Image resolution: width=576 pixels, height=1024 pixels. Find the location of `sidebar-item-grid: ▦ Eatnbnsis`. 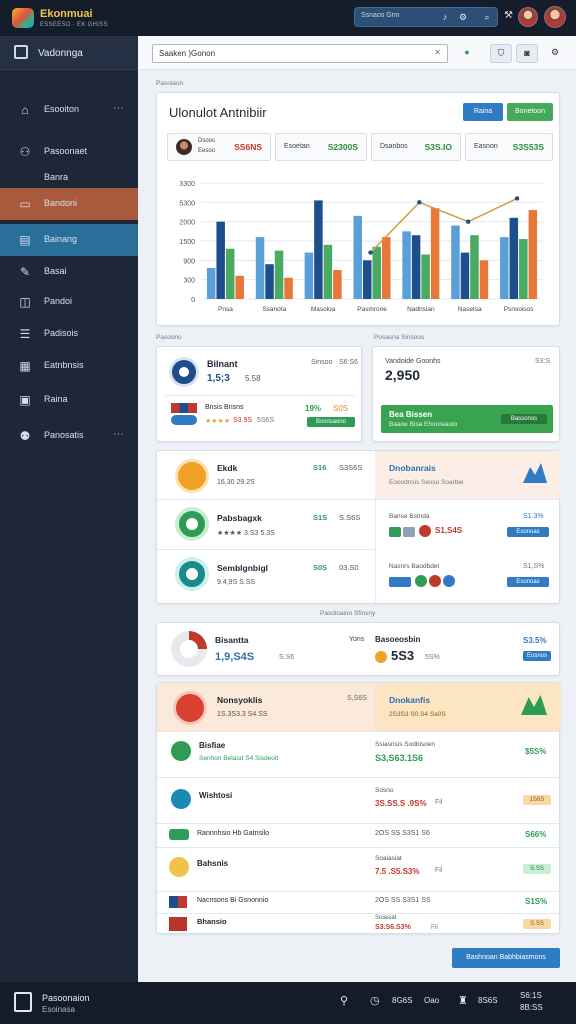

sidebar-item-grid: ▦ Eatnbnsis is located at coordinates (69, 366).